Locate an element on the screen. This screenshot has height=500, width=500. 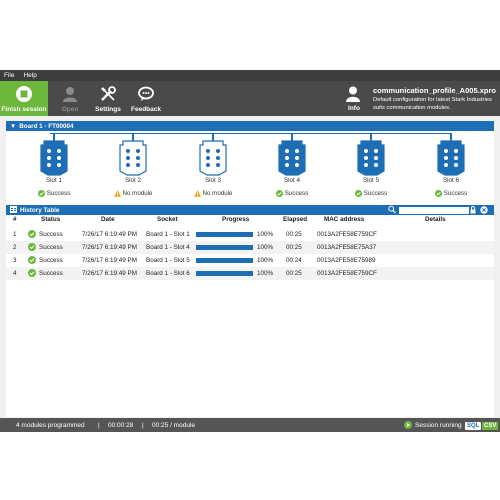
col-mac: MAC address is located at coordinates (344, 219).